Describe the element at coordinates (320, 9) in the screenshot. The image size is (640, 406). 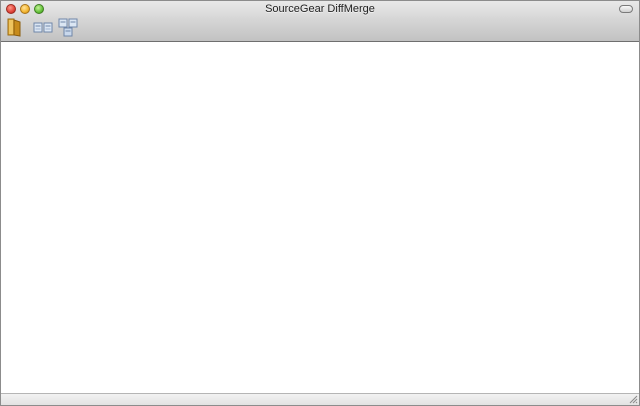
I see `window-title: SourceGear DiffMerge` at that location.